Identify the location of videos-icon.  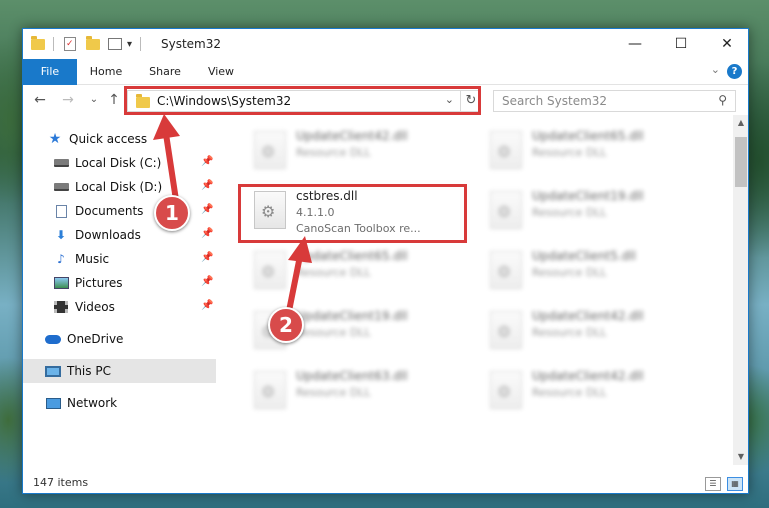
(61, 307).